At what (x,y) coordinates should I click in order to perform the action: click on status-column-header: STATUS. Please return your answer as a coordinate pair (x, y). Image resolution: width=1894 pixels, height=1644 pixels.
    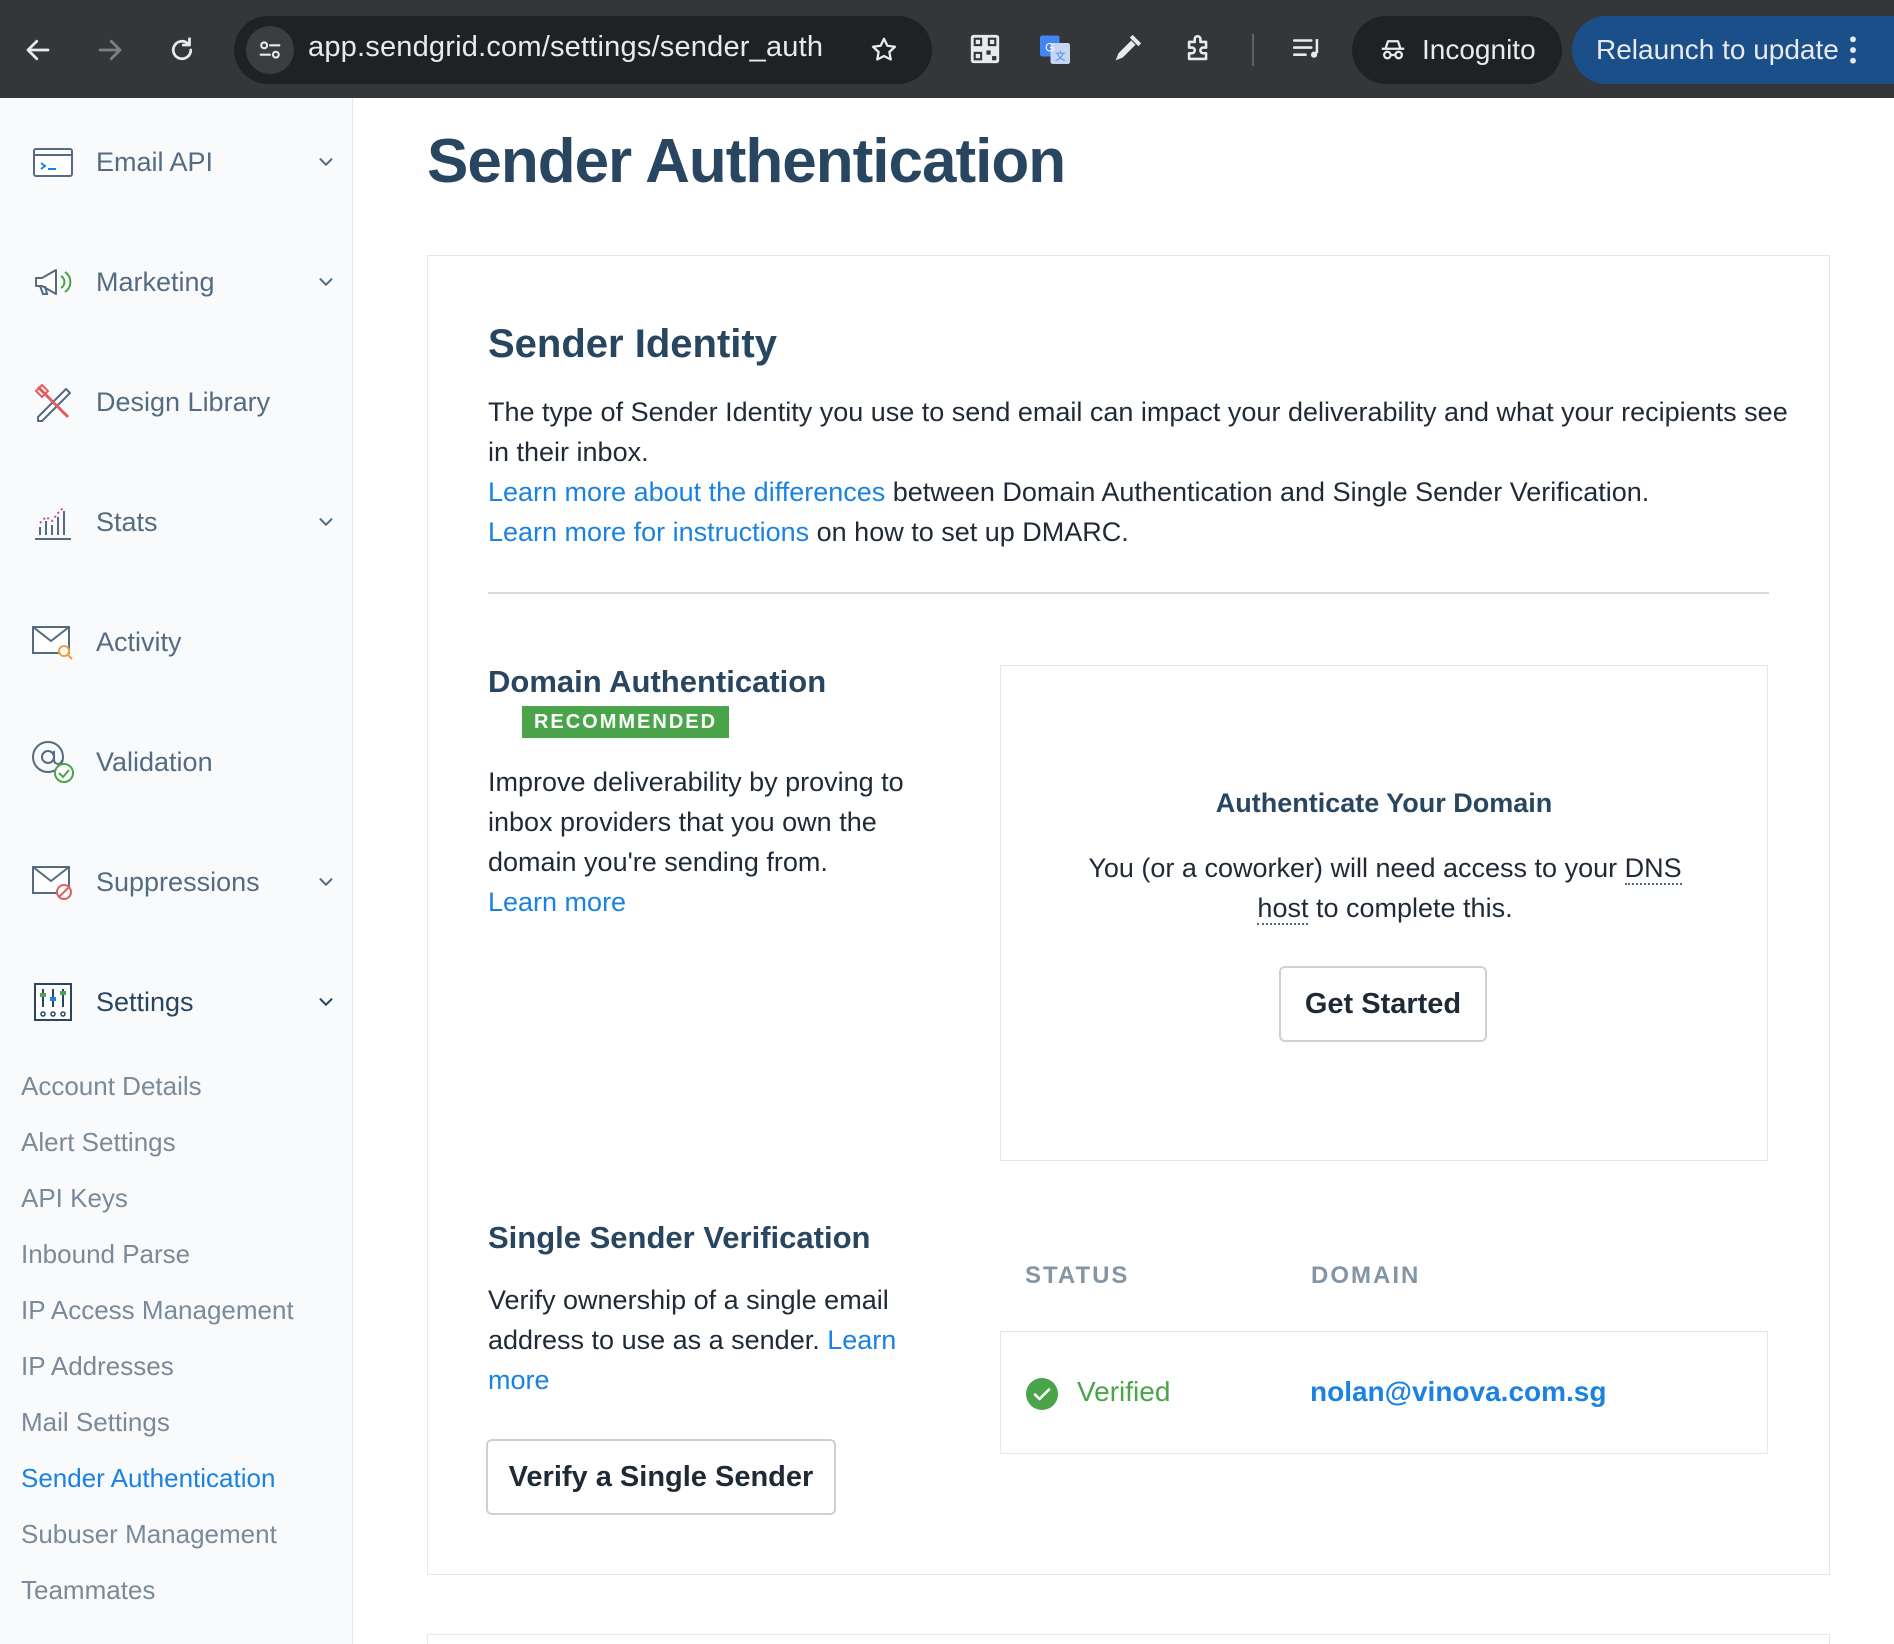
    Looking at the image, I should click on (1077, 1275).